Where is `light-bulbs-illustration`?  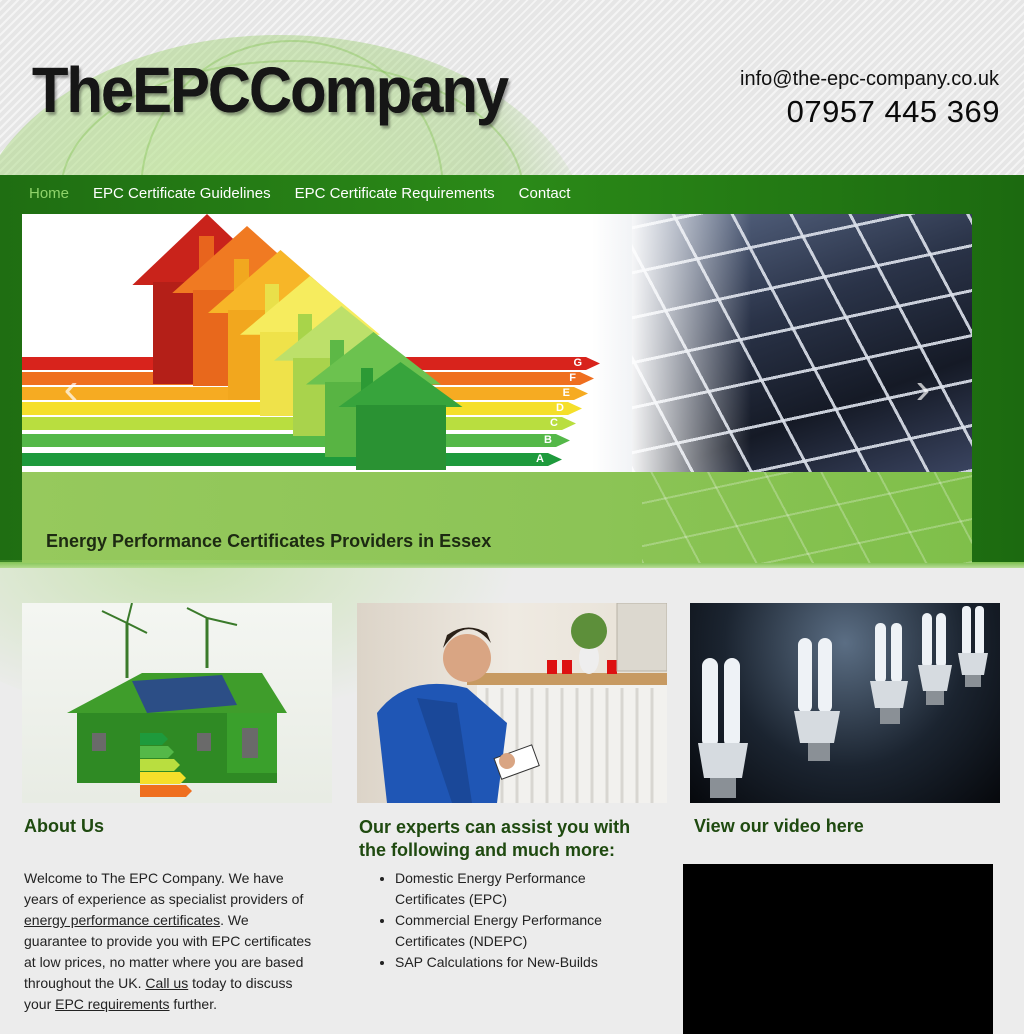
light-bulbs-illustration is located at coordinates (843, 702).